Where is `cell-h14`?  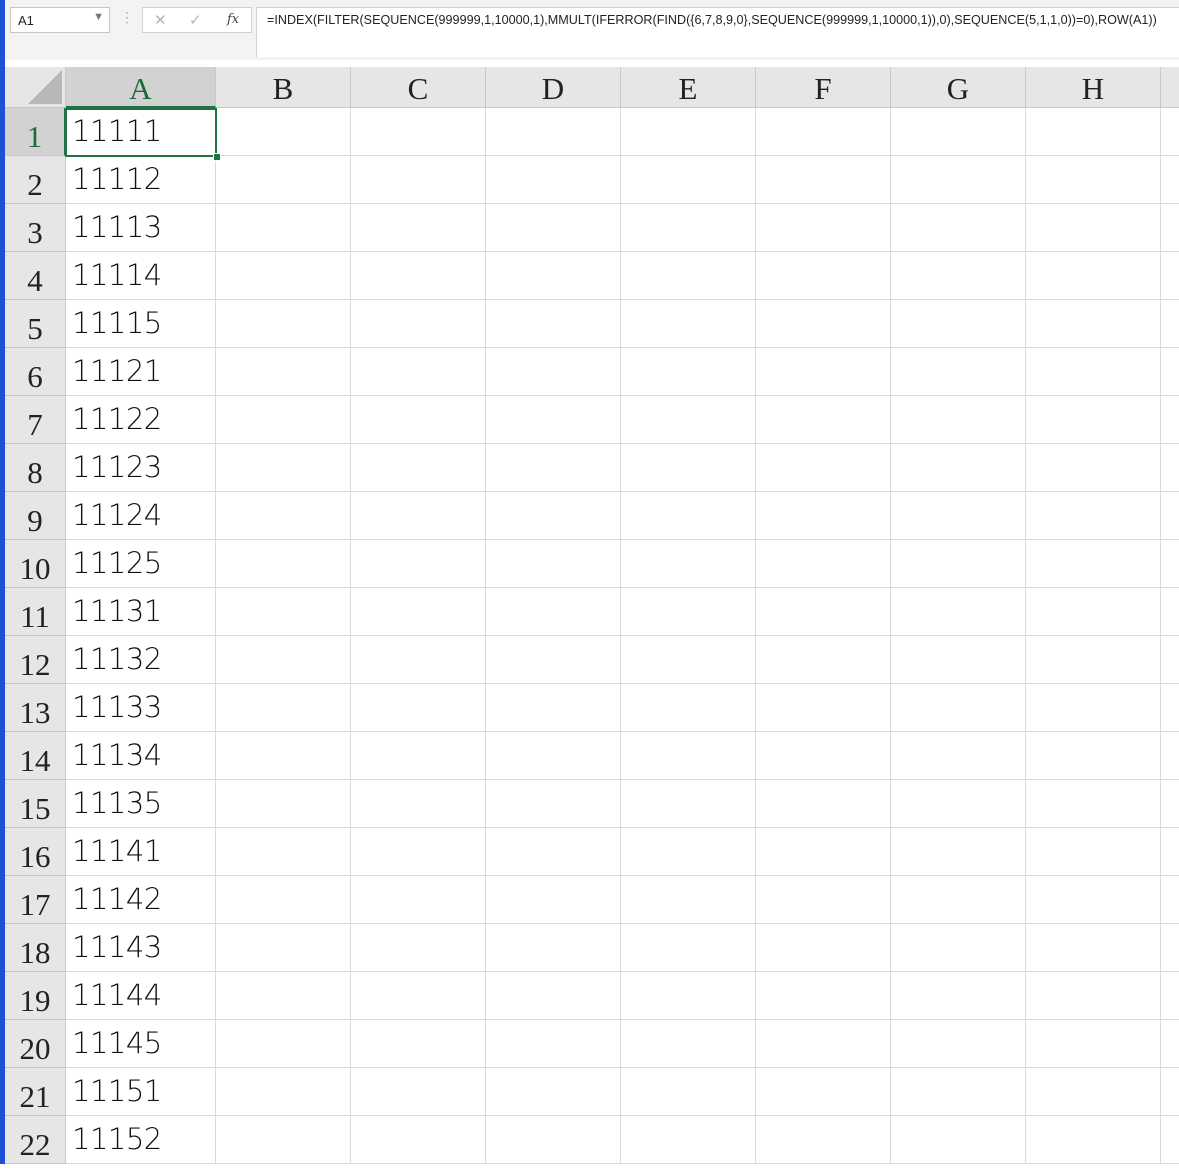 cell-h14 is located at coordinates (1093, 756).